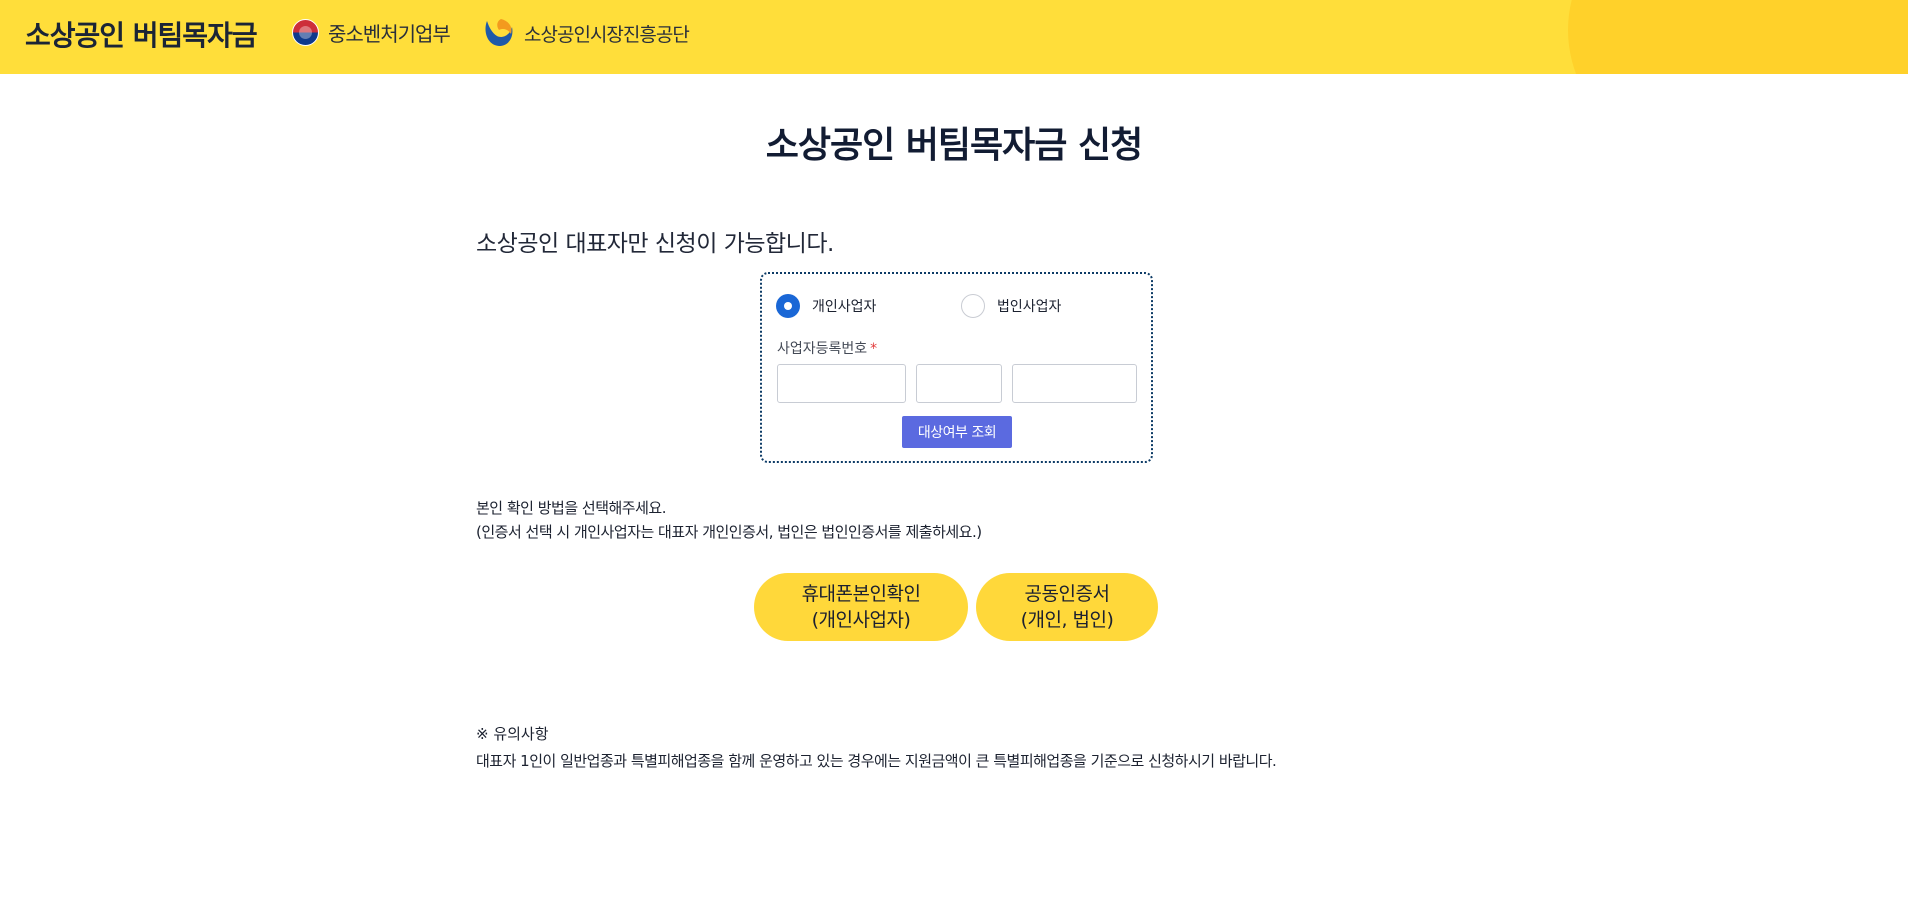  What do you see at coordinates (1067, 607) in the screenshot?
I see `certificate-auth-button: 공동인증서 (개인, 법인)` at bounding box center [1067, 607].